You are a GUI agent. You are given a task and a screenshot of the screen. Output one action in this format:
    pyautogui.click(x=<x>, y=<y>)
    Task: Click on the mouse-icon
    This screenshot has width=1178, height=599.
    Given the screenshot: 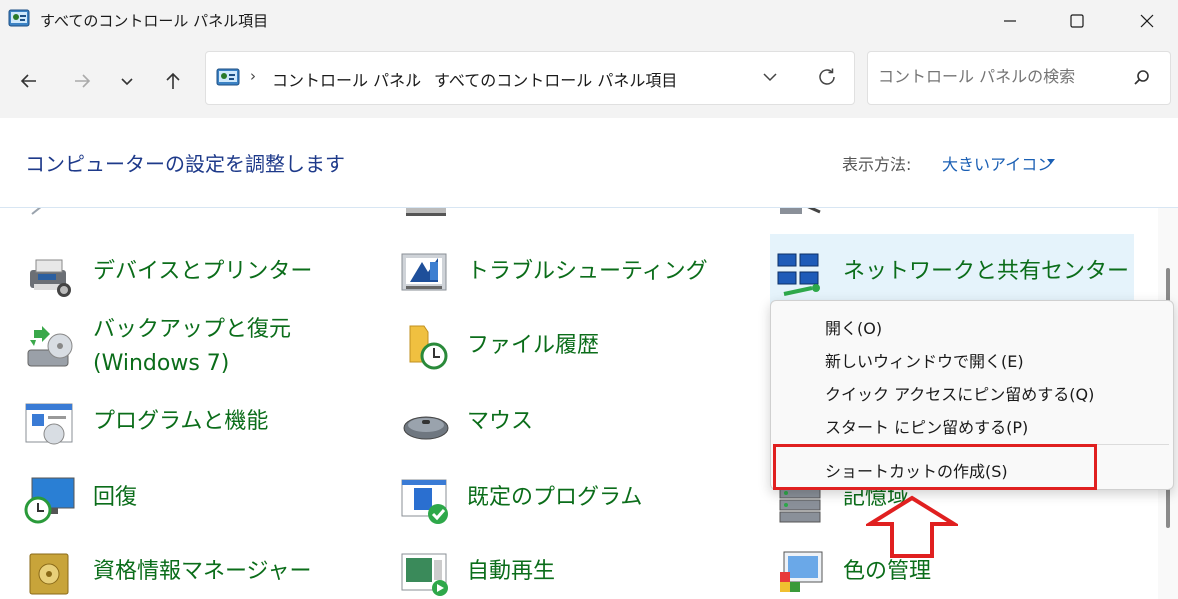 What is the action you would take?
    pyautogui.click(x=426, y=428)
    